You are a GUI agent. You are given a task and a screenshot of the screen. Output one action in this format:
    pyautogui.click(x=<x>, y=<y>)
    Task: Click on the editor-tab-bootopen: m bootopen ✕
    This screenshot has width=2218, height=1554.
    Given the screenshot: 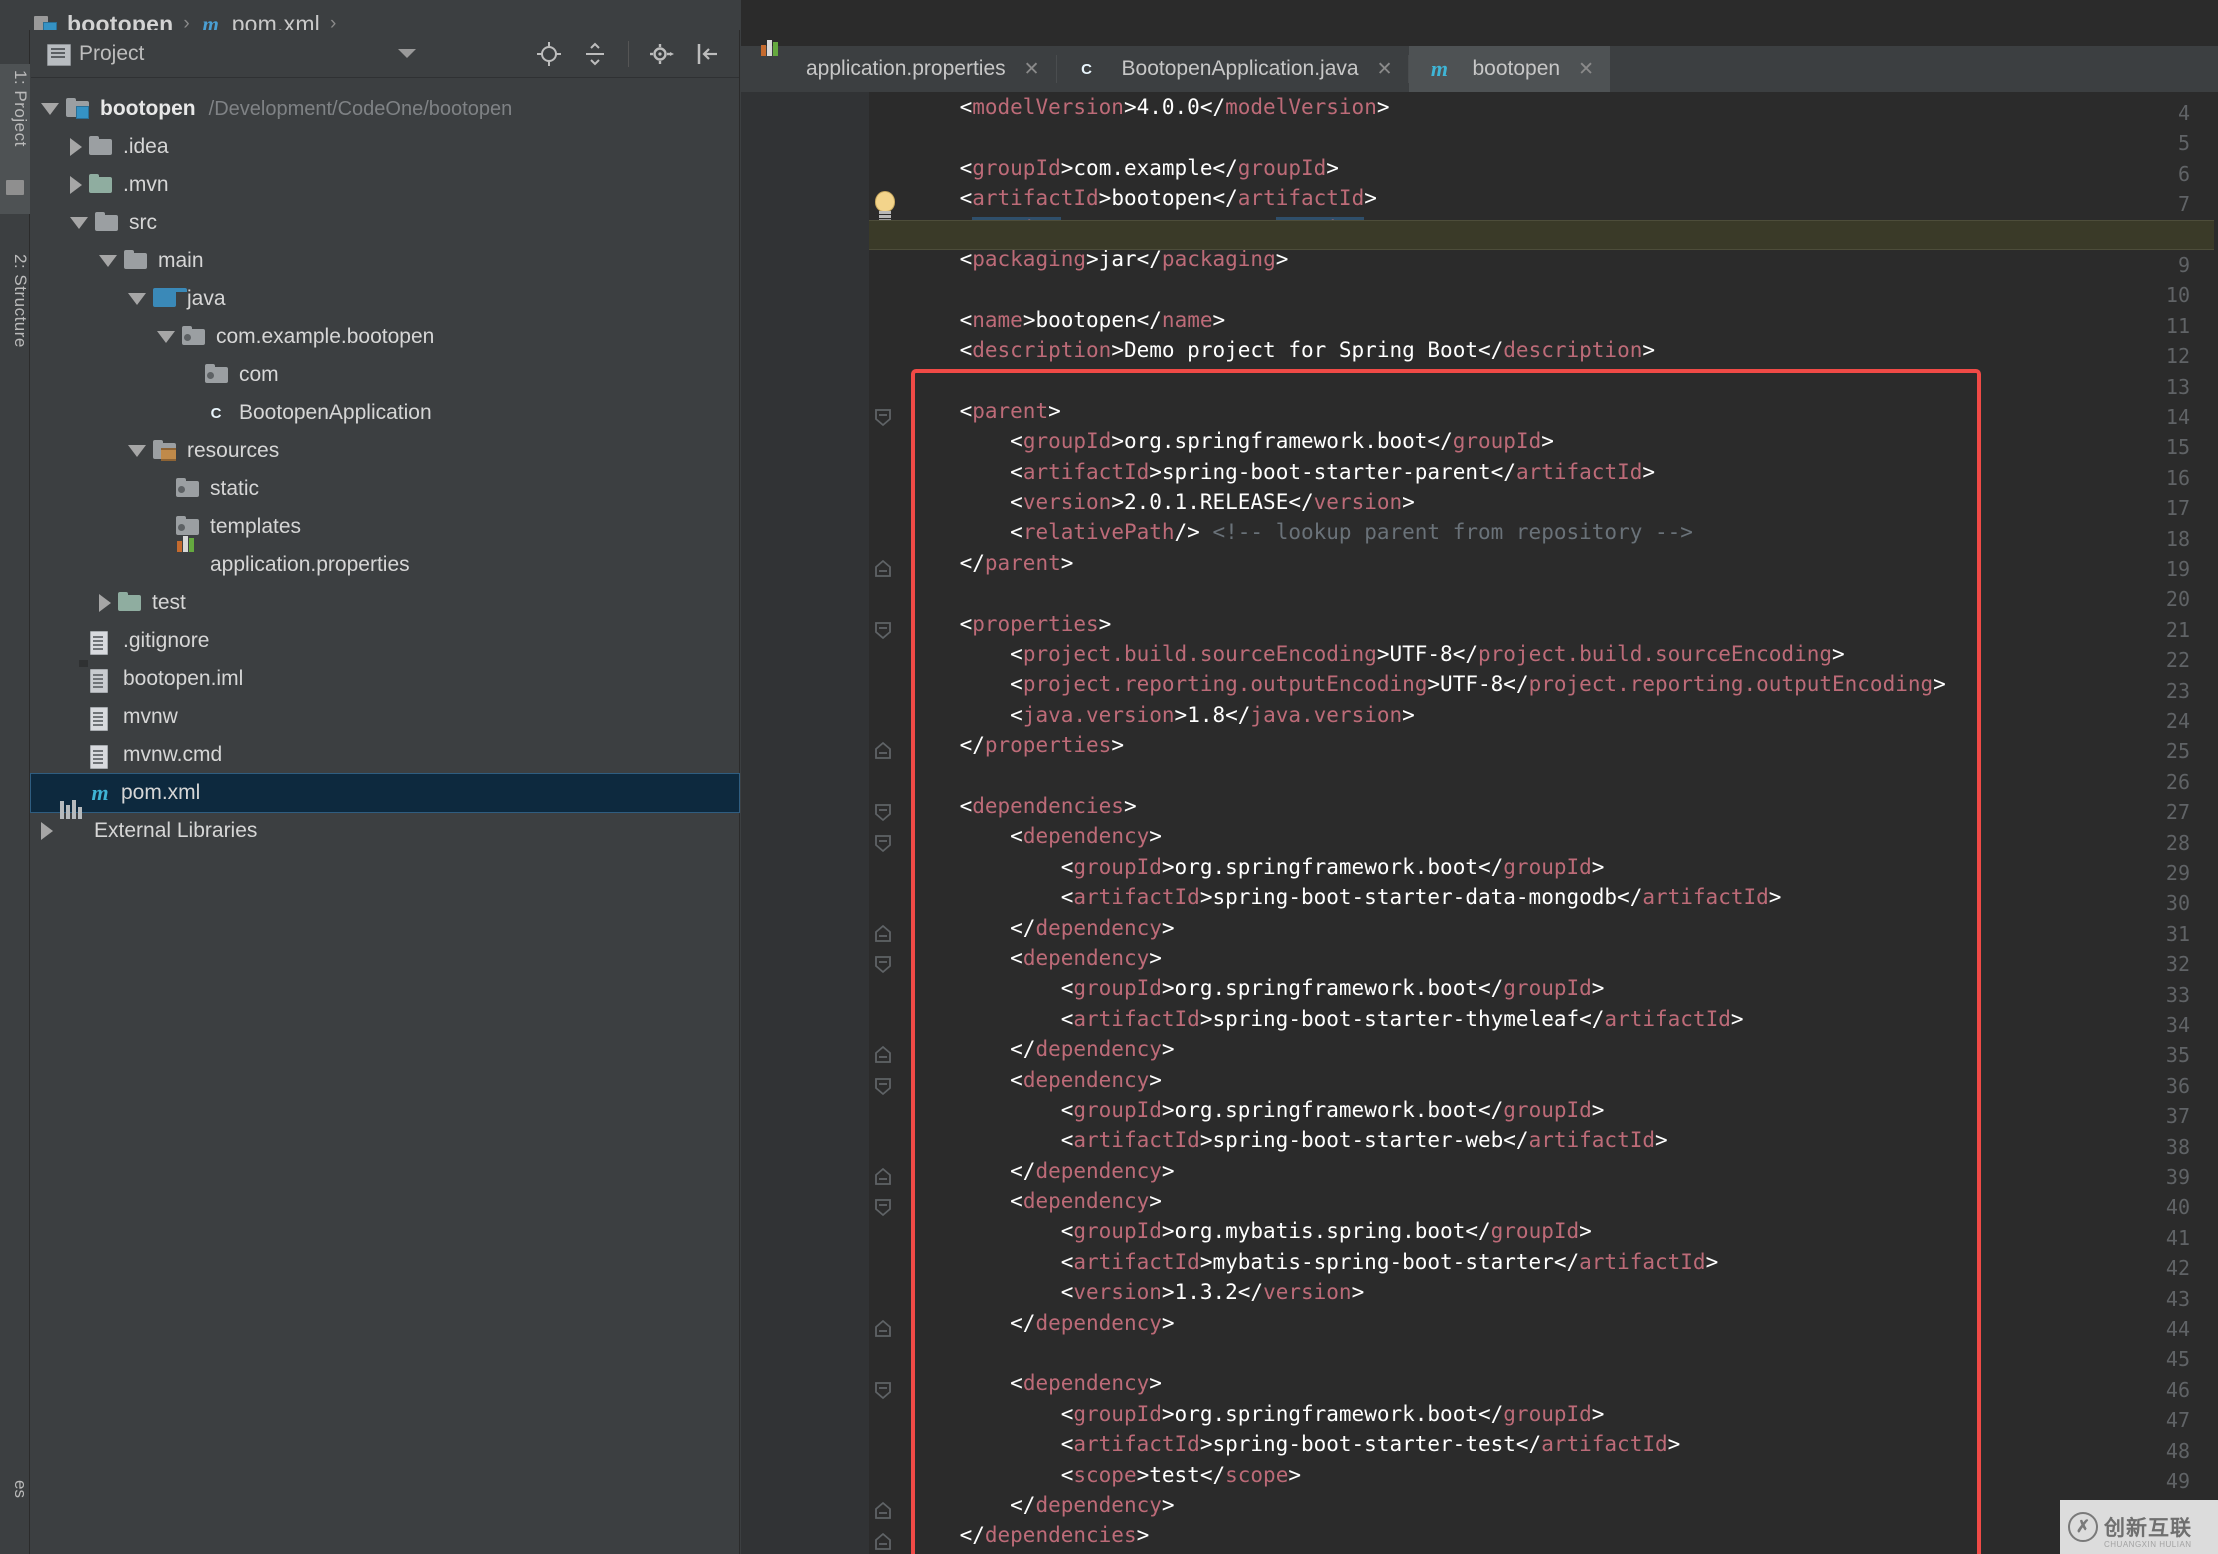 What is the action you would take?
    pyautogui.click(x=1509, y=69)
    